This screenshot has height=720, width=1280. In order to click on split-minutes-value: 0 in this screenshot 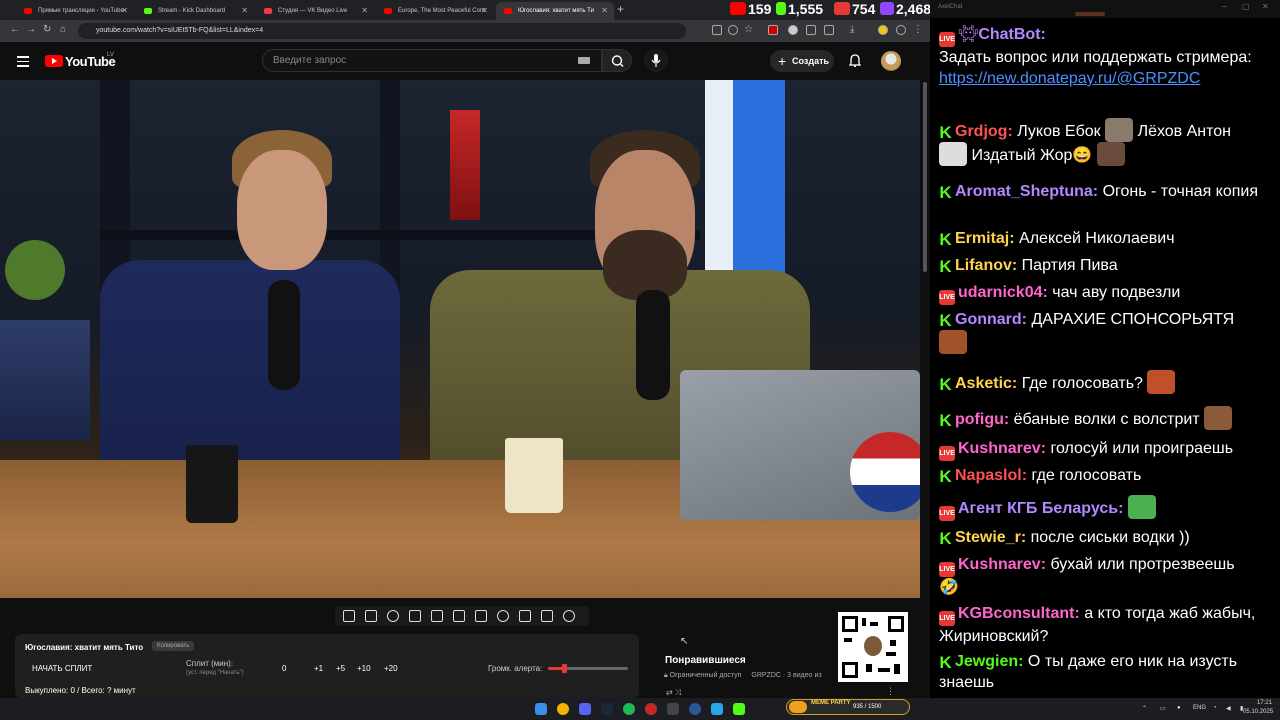, I will do `click(284, 668)`.